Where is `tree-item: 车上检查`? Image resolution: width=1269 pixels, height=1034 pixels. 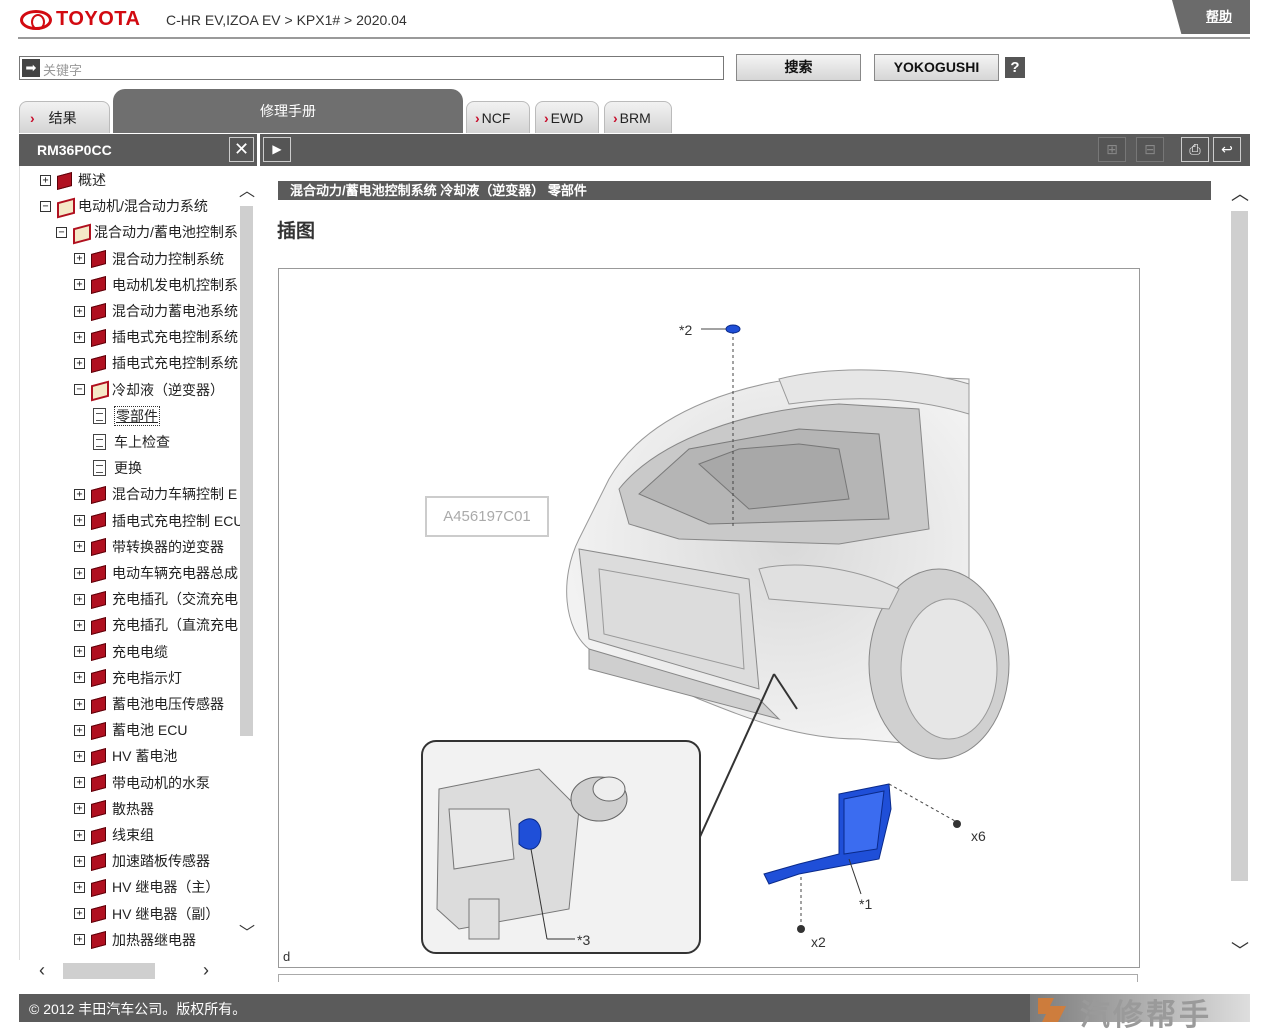 tree-item: 车上检查 is located at coordinates (130, 442).